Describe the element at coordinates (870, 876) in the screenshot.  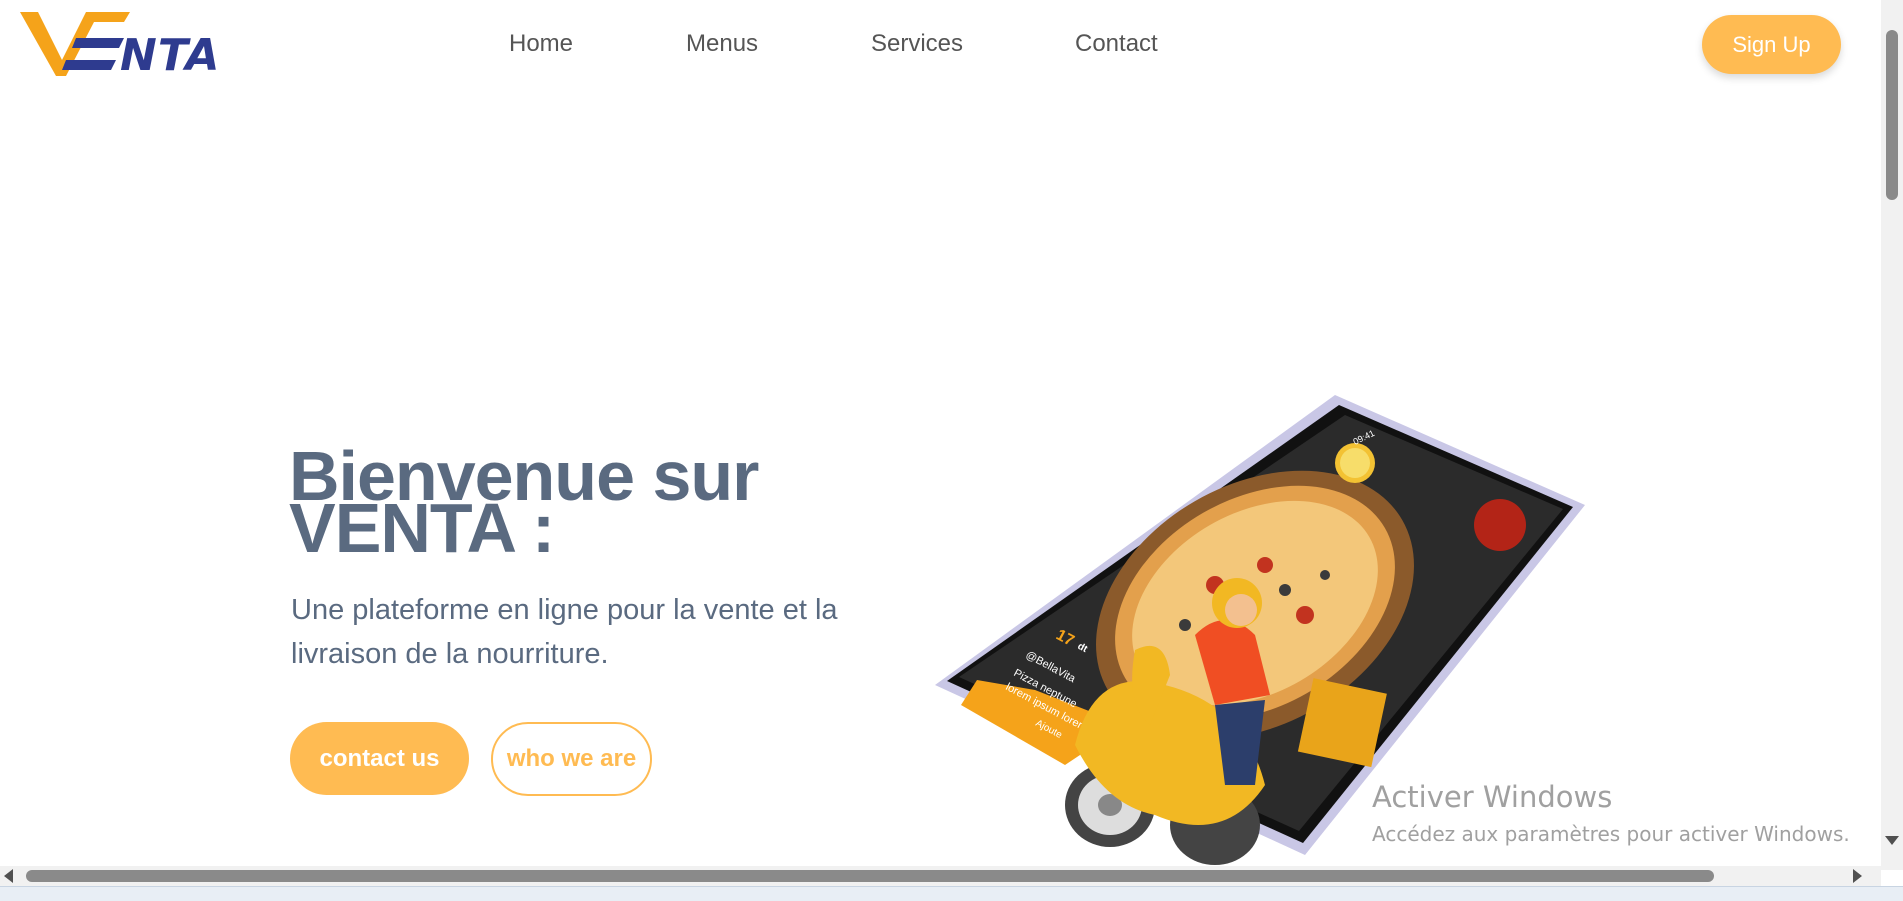
I see `horizontal-scroll-thumb` at that location.